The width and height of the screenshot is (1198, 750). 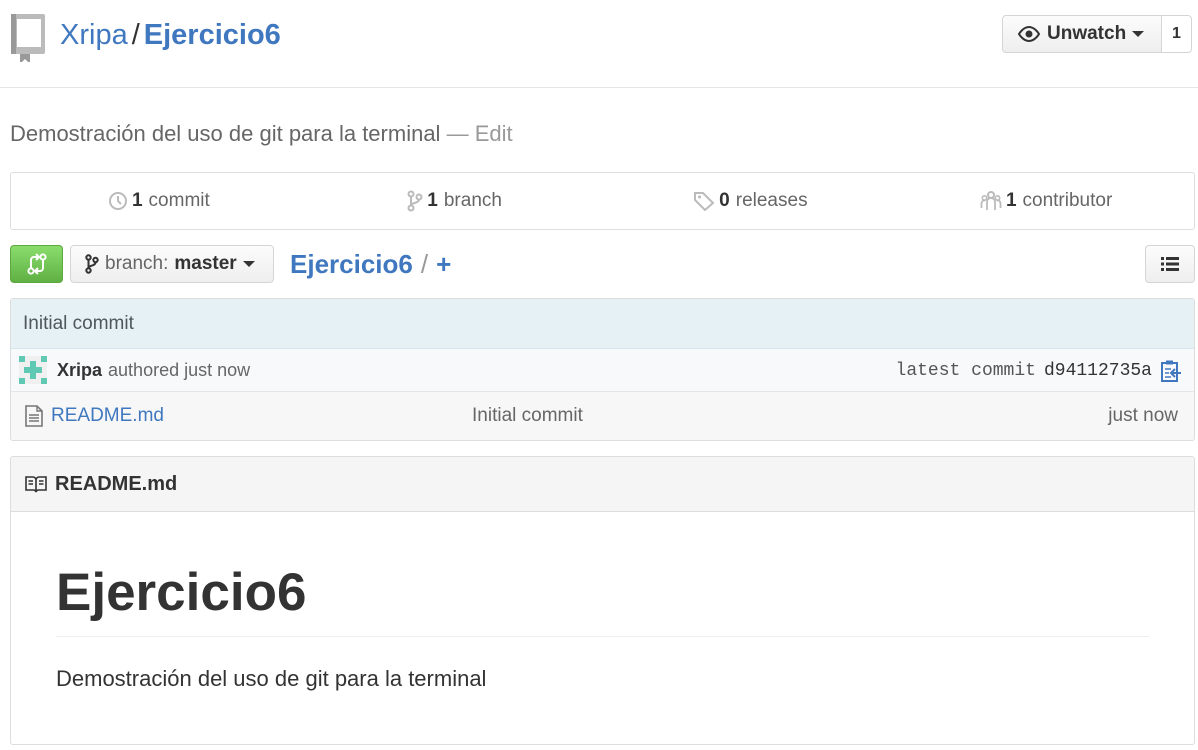 What do you see at coordinates (704, 201) in the screenshot?
I see `tag-icon` at bounding box center [704, 201].